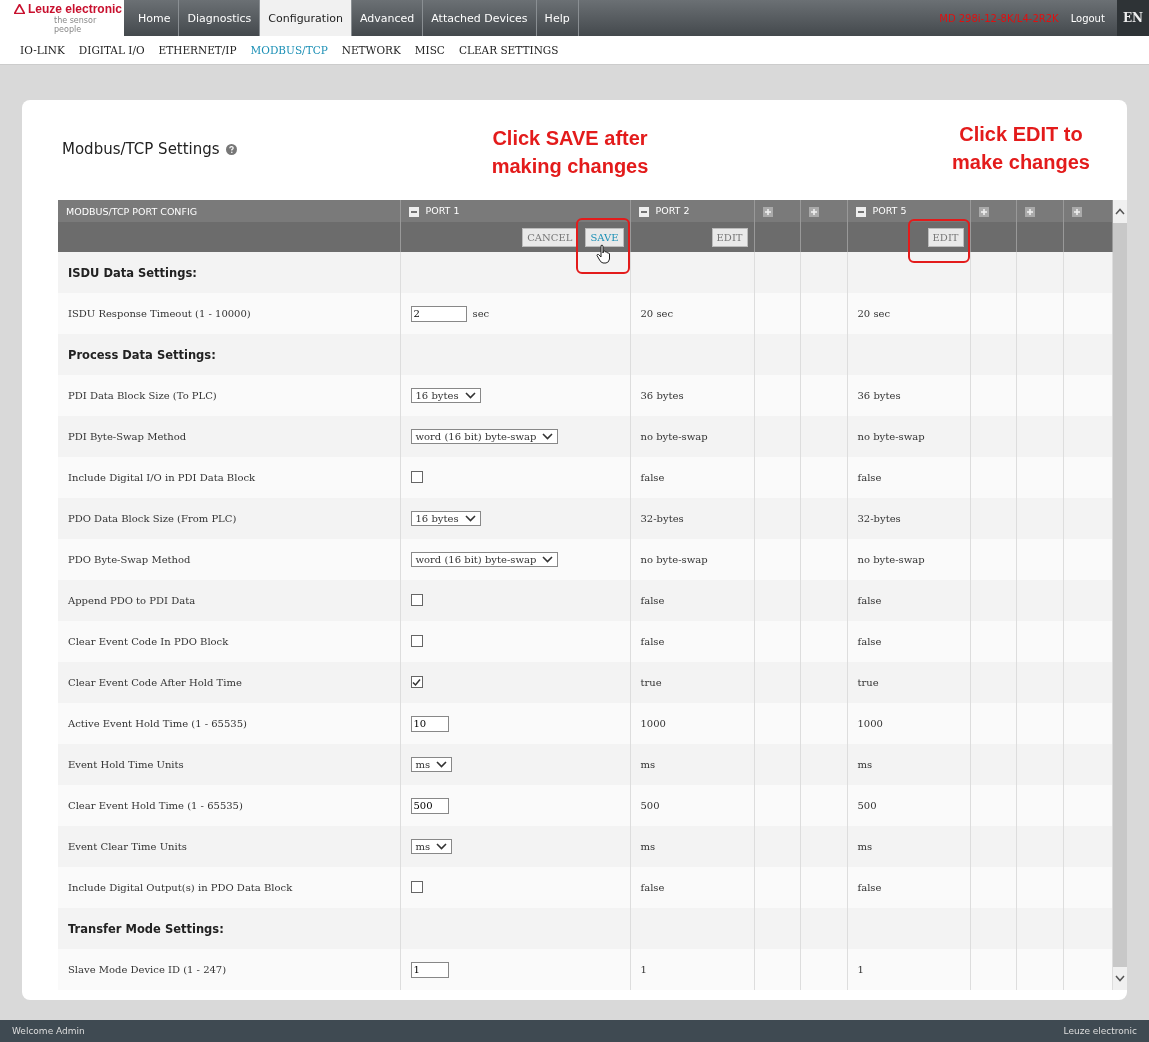 The width and height of the screenshot is (1149, 1042). What do you see at coordinates (229, 805) in the screenshot?
I see `setting-label: Clear Event Hold Time (1 - 65535)` at bounding box center [229, 805].